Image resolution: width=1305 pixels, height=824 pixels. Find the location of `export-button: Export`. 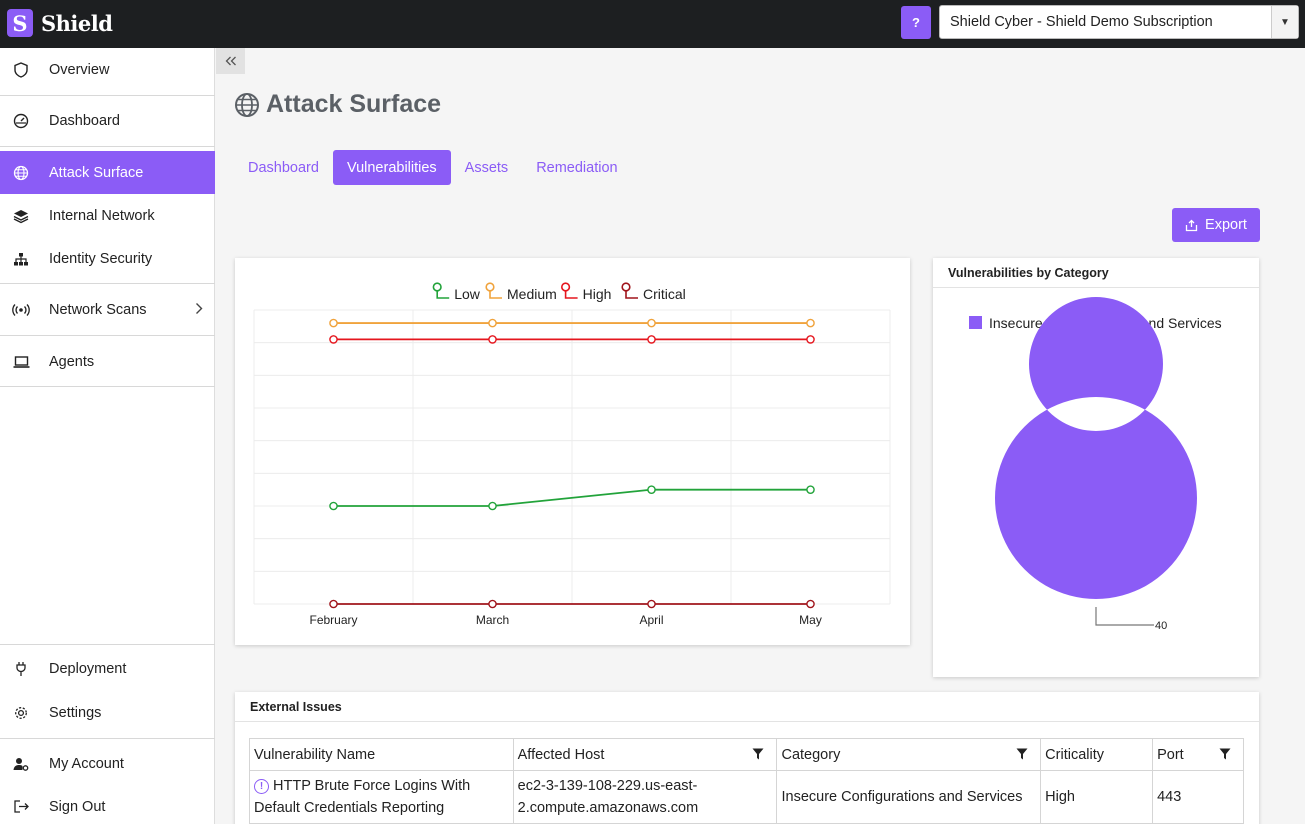

export-button: Export is located at coordinates (1216, 225).